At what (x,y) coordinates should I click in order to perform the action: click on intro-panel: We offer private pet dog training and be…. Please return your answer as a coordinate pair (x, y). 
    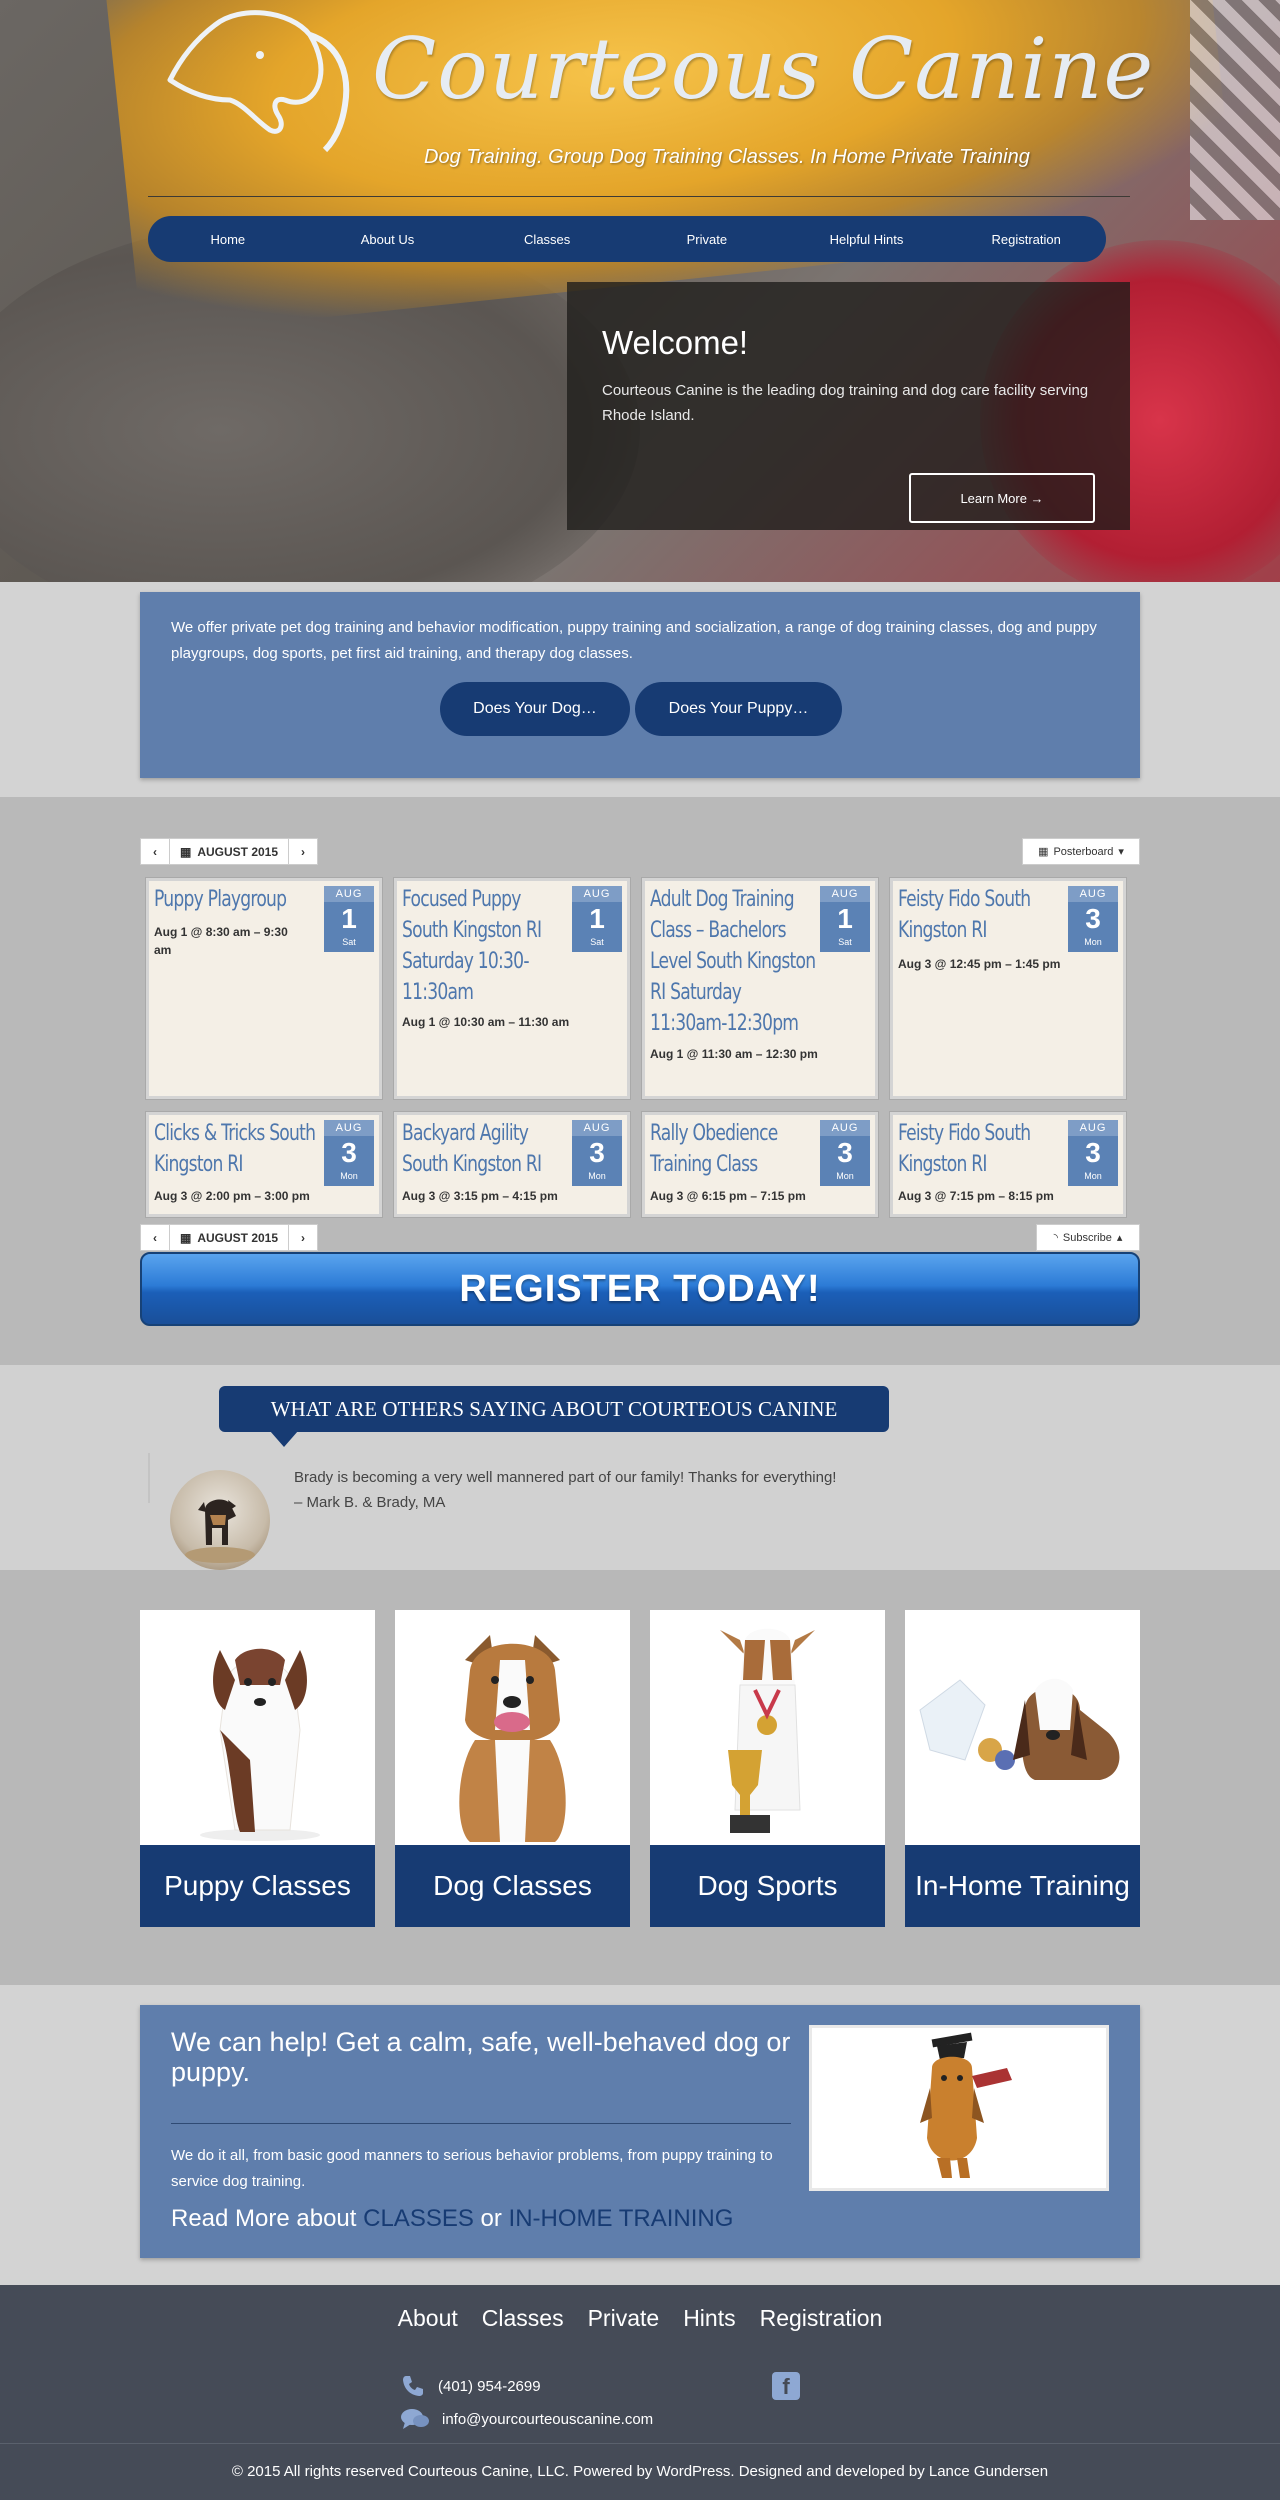
    Looking at the image, I should click on (640, 685).